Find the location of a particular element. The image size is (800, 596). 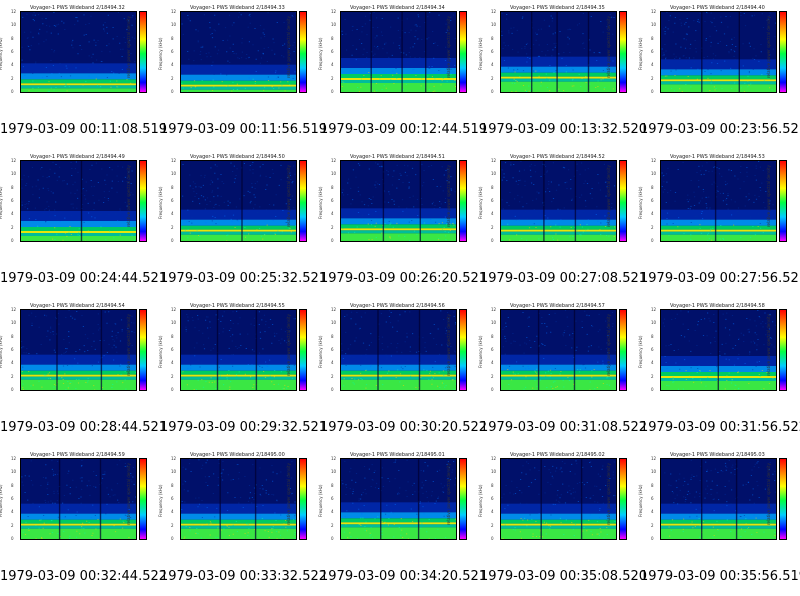

y-tick-label: 6 is located at coordinates (332, 498).